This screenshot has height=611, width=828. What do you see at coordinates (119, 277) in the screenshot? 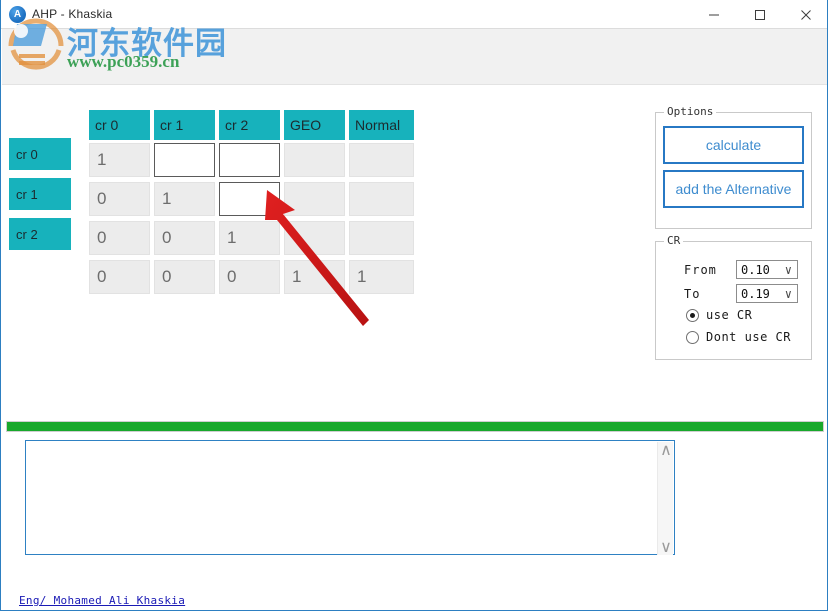
I see `matrix-cell-r3c0: 0` at bounding box center [119, 277].